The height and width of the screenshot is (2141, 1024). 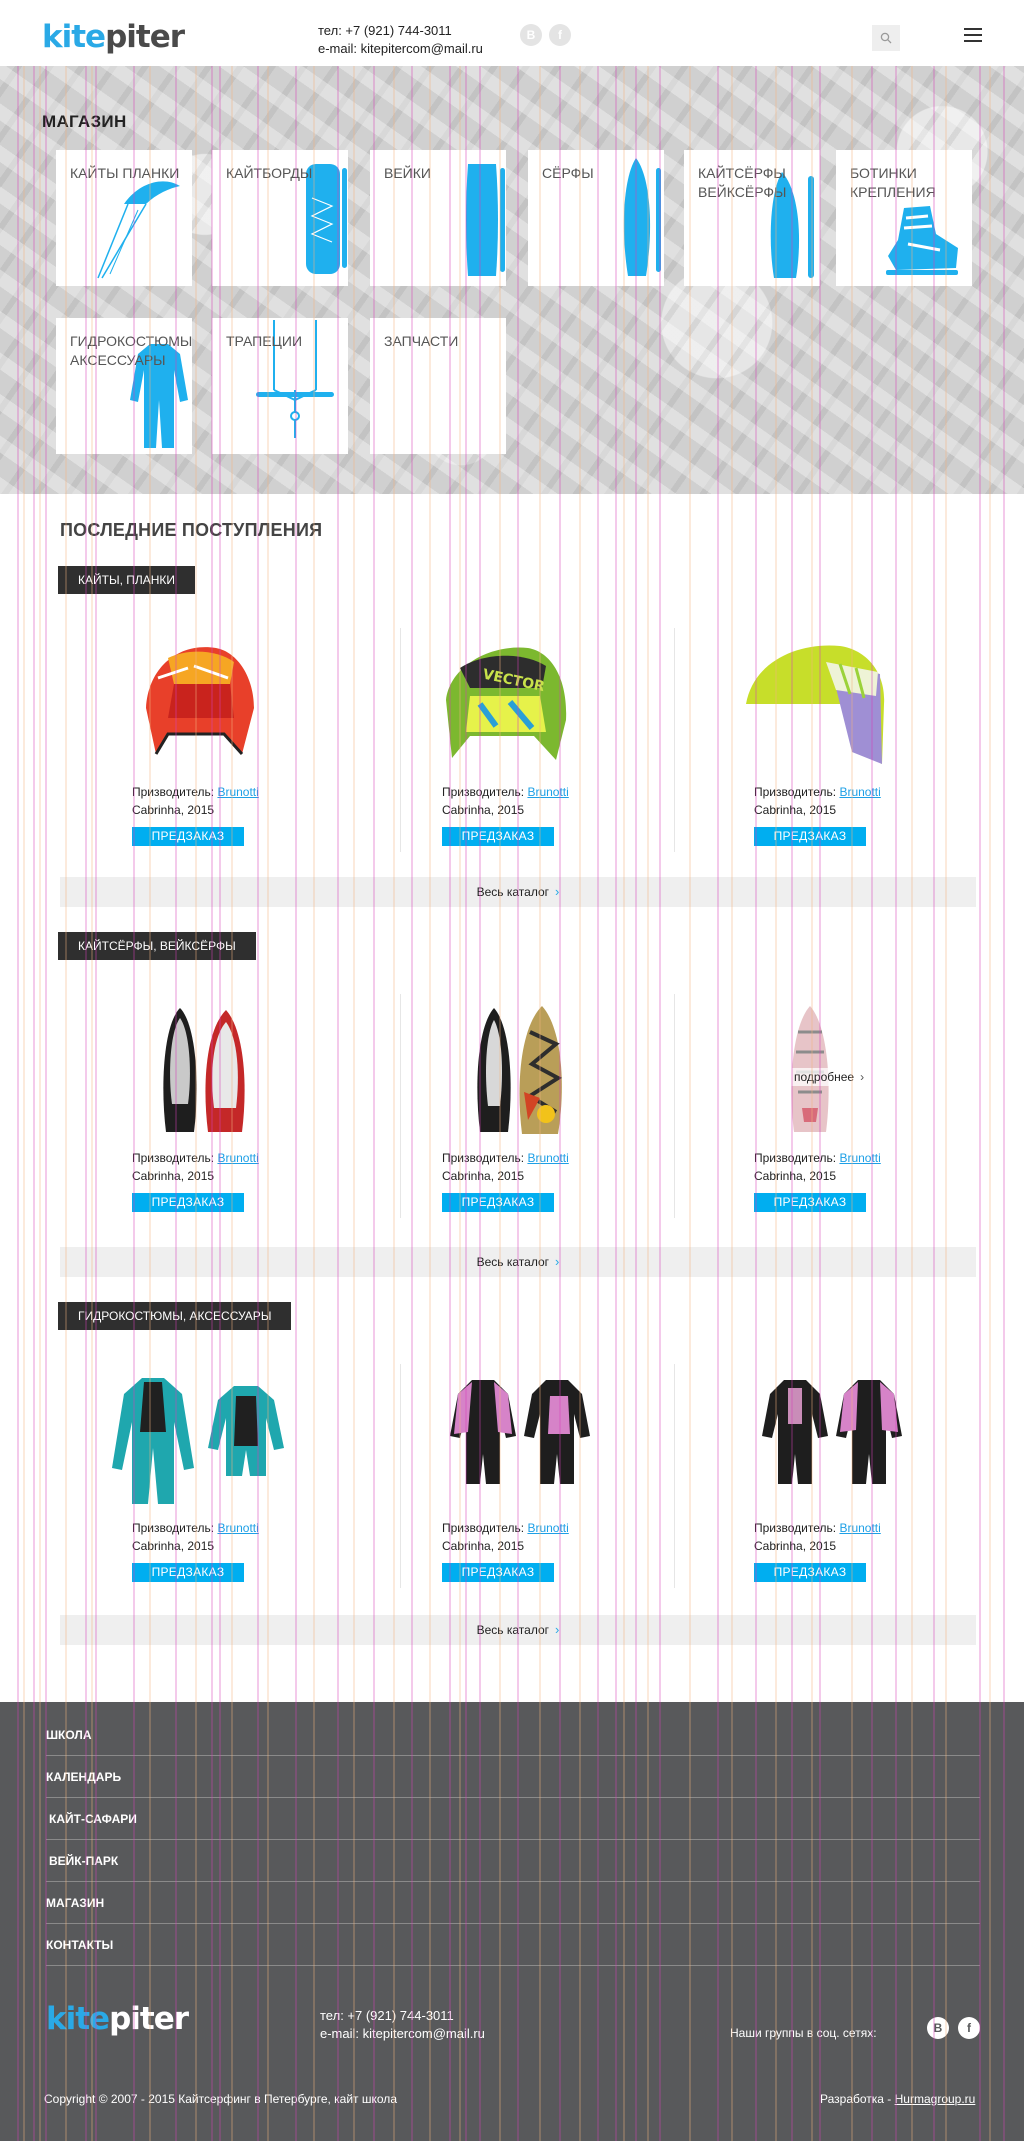 What do you see at coordinates (935, 2099) in the screenshot?
I see `developer-link: Hurmagroup.ru` at bounding box center [935, 2099].